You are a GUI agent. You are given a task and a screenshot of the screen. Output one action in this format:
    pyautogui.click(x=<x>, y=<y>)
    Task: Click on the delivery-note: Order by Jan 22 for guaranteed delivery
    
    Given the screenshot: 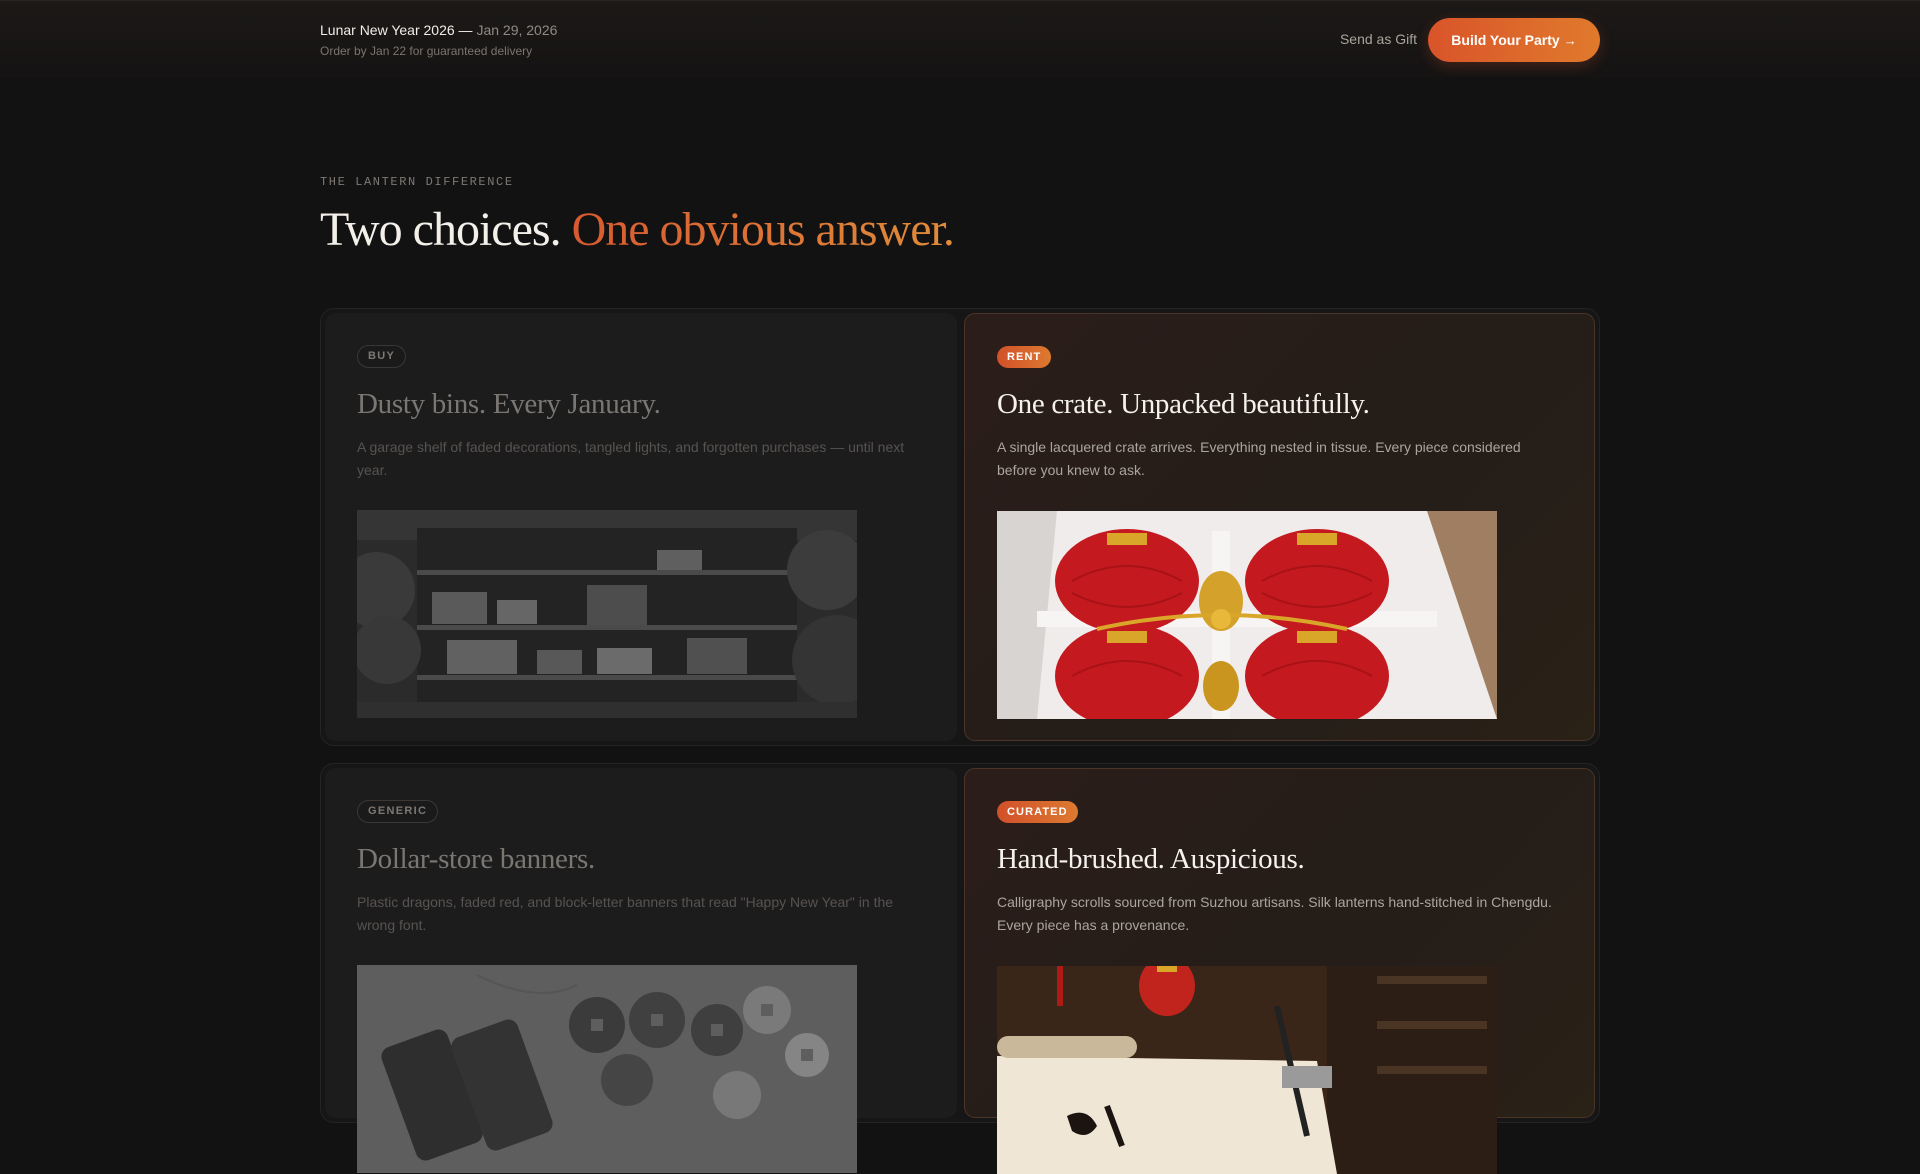 What is the action you would take?
    pyautogui.click(x=426, y=51)
    